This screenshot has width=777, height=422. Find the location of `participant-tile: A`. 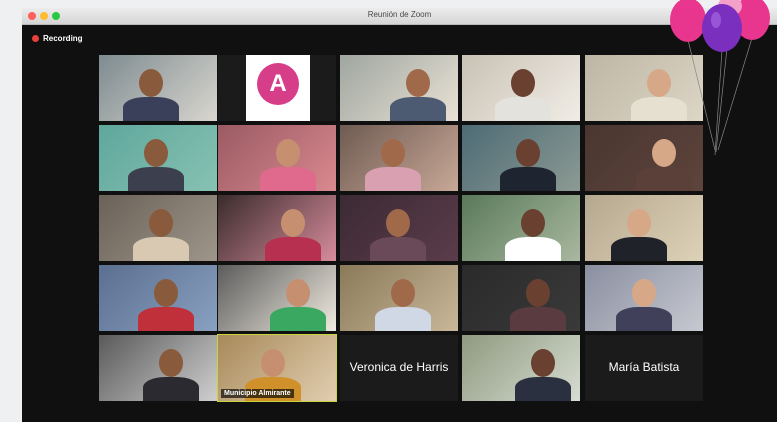

participant-tile: A is located at coordinates (277, 88).